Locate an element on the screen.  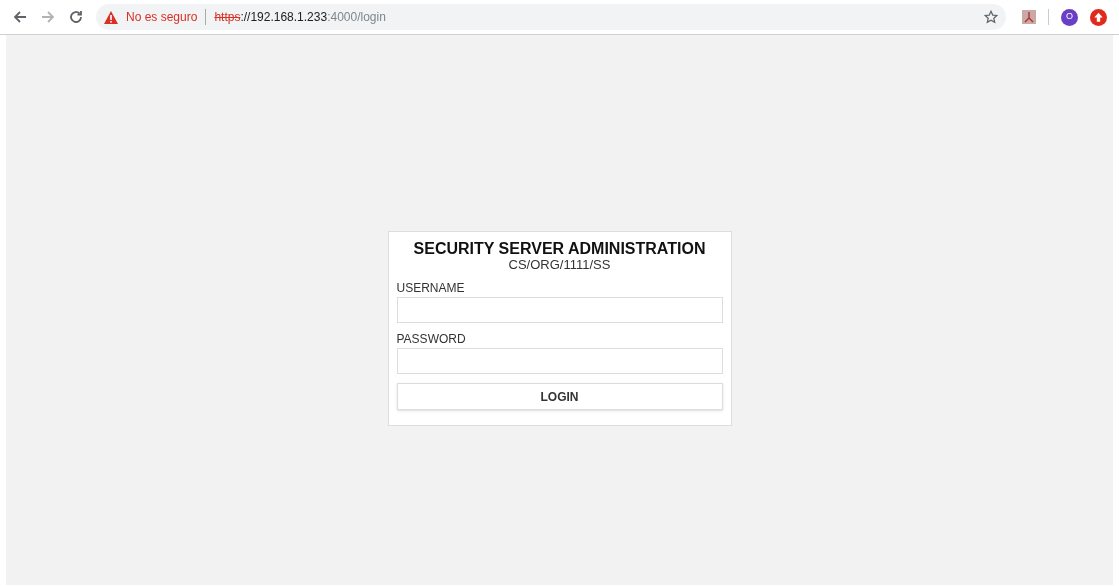
password-field is located at coordinates (559, 361).